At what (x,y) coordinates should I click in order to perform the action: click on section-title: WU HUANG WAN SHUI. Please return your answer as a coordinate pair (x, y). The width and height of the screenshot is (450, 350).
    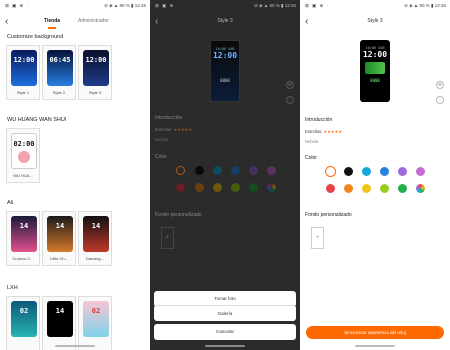
    Looking at the image, I should click on (37, 120).